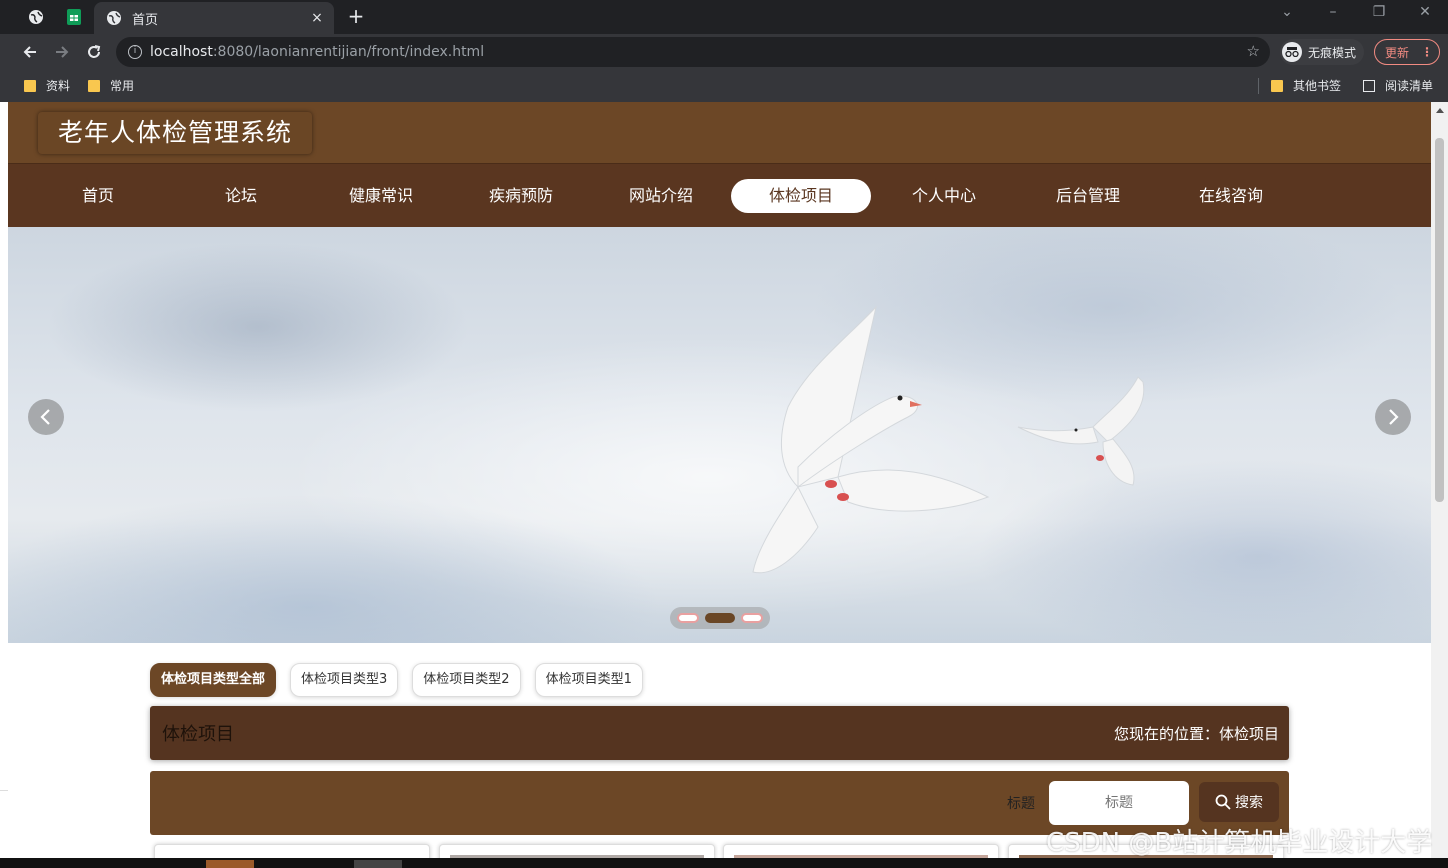 The height and width of the screenshot is (868, 1448). What do you see at coordinates (1119, 803) in the screenshot?
I see `search-input` at bounding box center [1119, 803].